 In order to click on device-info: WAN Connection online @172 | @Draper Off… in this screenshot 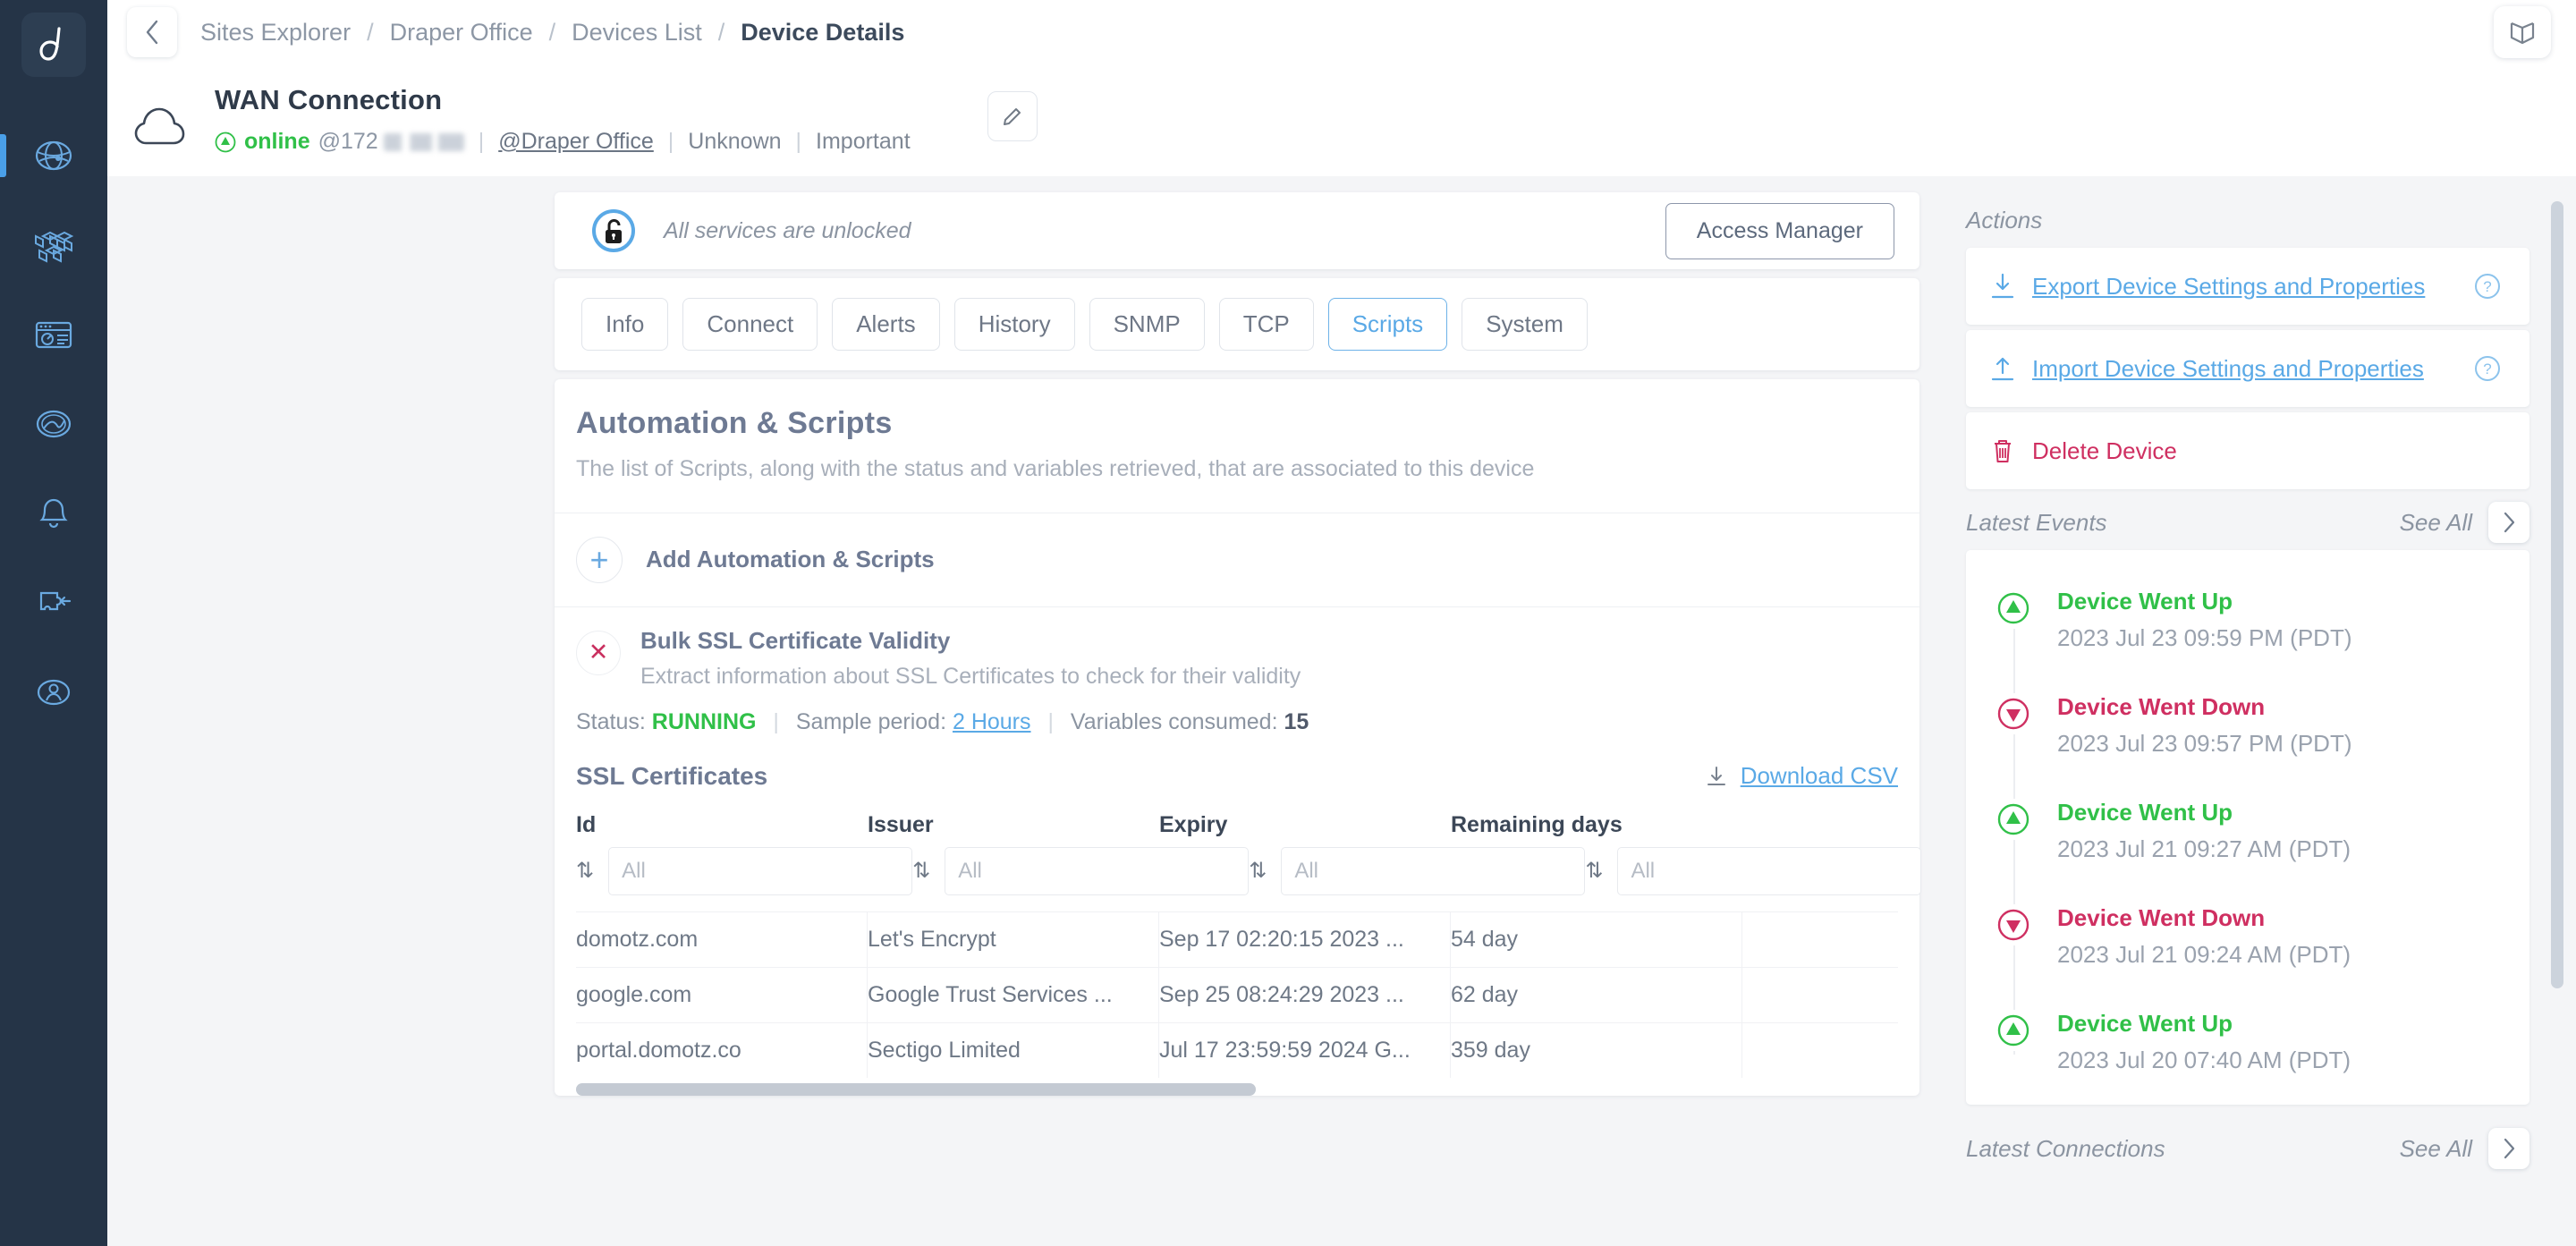, I will do `click(563, 118)`.